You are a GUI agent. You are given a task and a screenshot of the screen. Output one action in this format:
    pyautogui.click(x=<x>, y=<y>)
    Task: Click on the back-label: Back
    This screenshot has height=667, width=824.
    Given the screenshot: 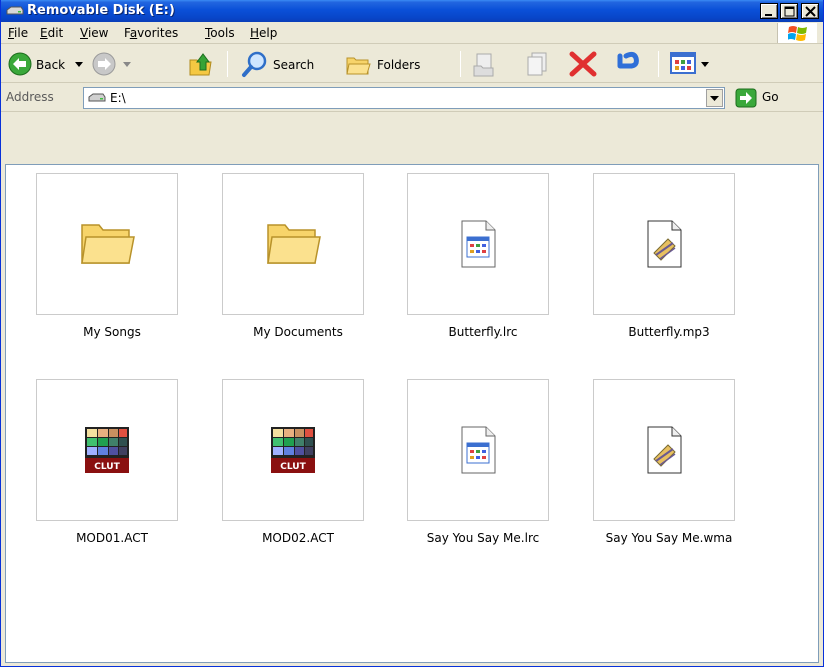 What is the action you would take?
    pyautogui.click(x=51, y=65)
    